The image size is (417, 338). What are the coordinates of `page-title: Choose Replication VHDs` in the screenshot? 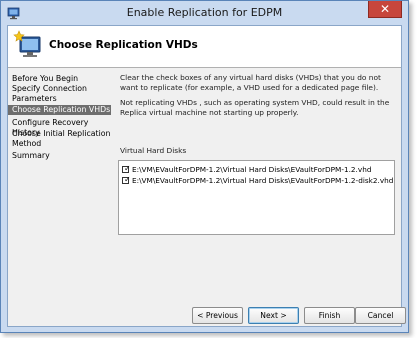 It's located at (123, 45).